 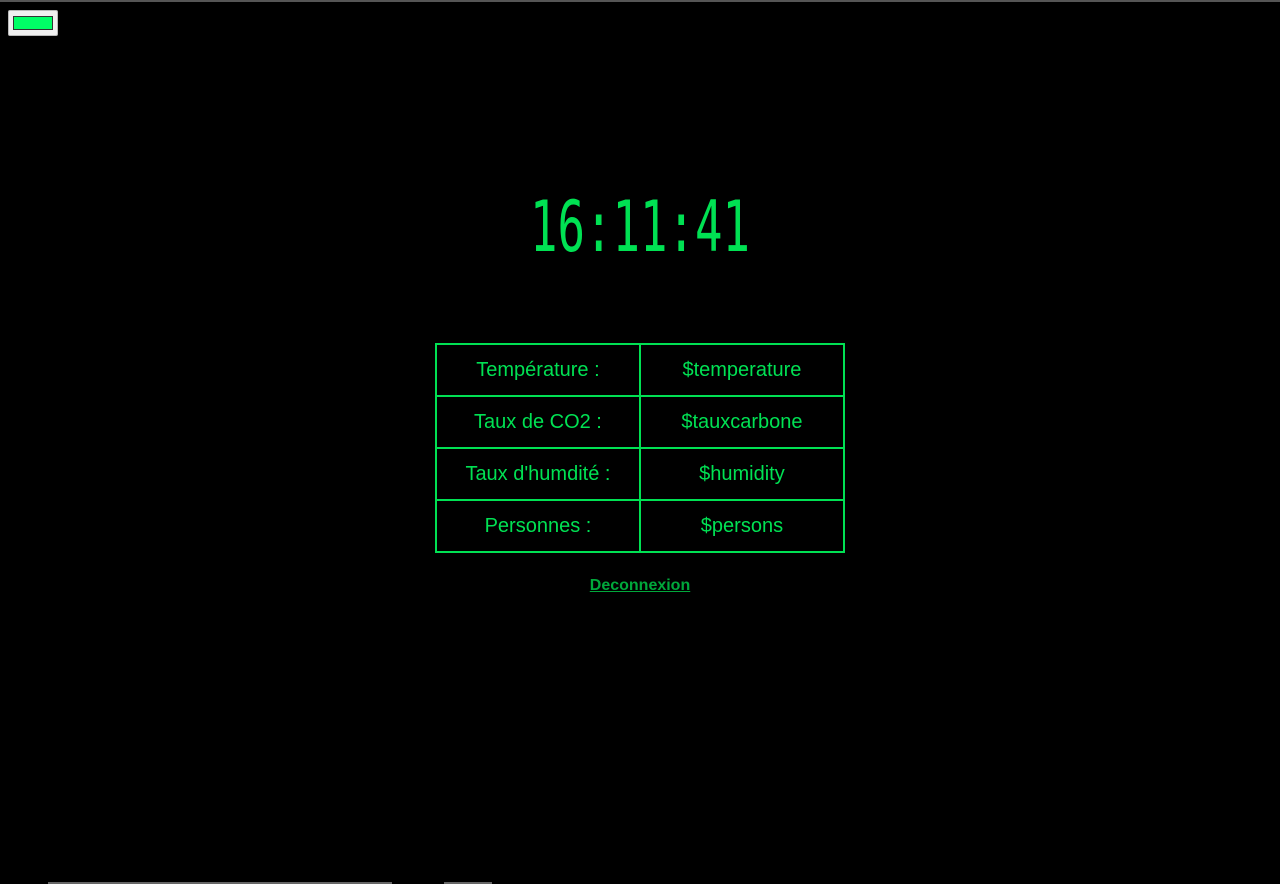 I want to click on logout-link: Deconnexion, so click(x=640, y=585).